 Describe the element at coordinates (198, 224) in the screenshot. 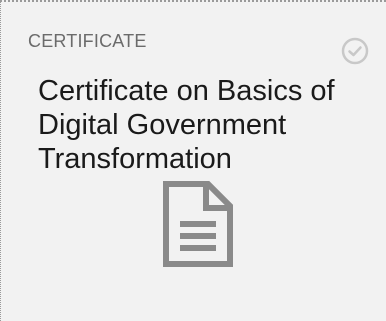

I see `document-icon` at that location.